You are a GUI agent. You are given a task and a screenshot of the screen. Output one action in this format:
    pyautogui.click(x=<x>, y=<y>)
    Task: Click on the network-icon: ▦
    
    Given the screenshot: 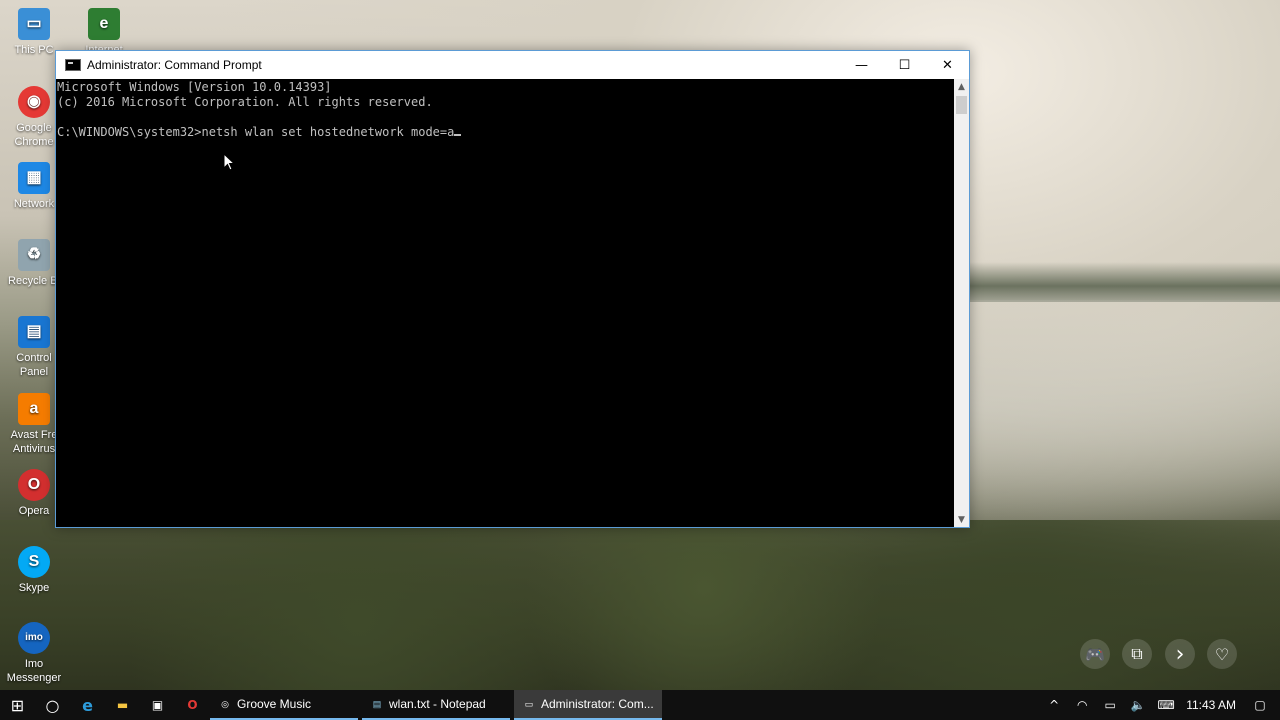 What is the action you would take?
    pyautogui.click(x=34, y=178)
    